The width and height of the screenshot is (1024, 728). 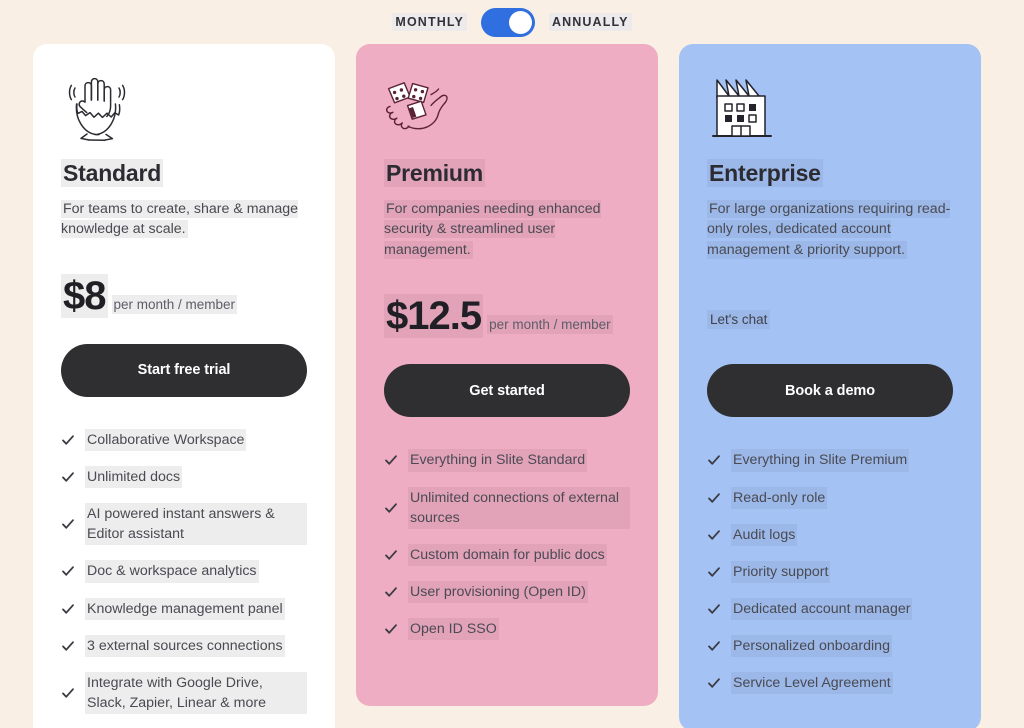 I want to click on feature-item: Collaborative Workspace, so click(x=184, y=439).